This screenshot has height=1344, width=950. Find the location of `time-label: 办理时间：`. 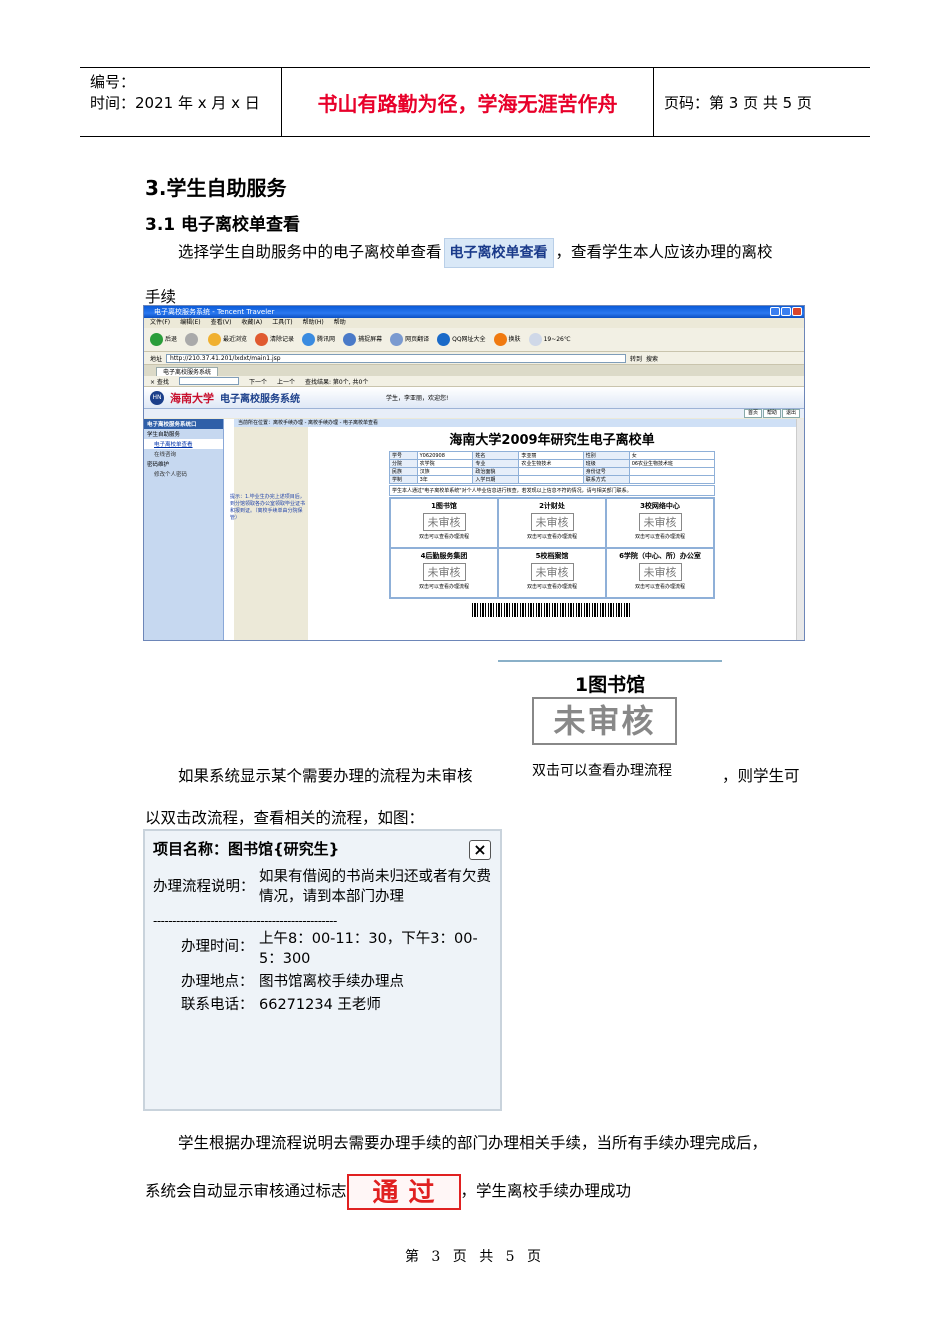

time-label: 办理时间： is located at coordinates (217, 947).